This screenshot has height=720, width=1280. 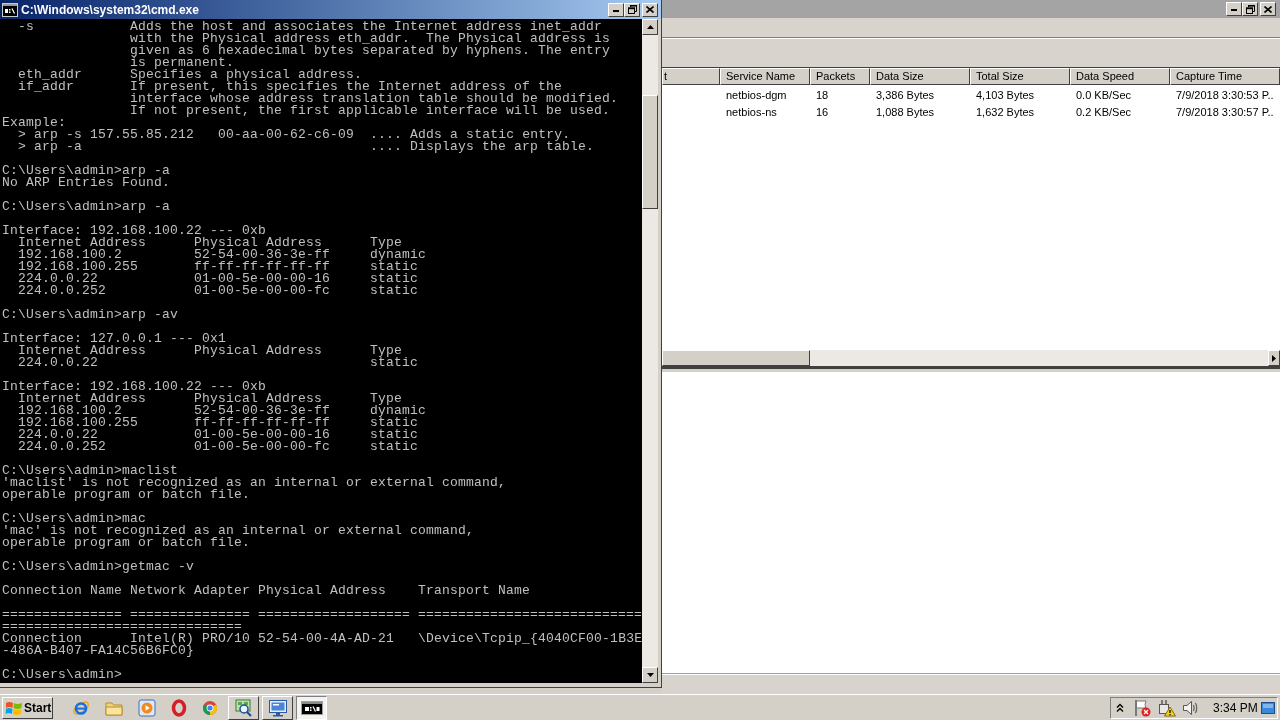 What do you see at coordinates (147, 707) in the screenshot?
I see `play-tile-icon` at bounding box center [147, 707].